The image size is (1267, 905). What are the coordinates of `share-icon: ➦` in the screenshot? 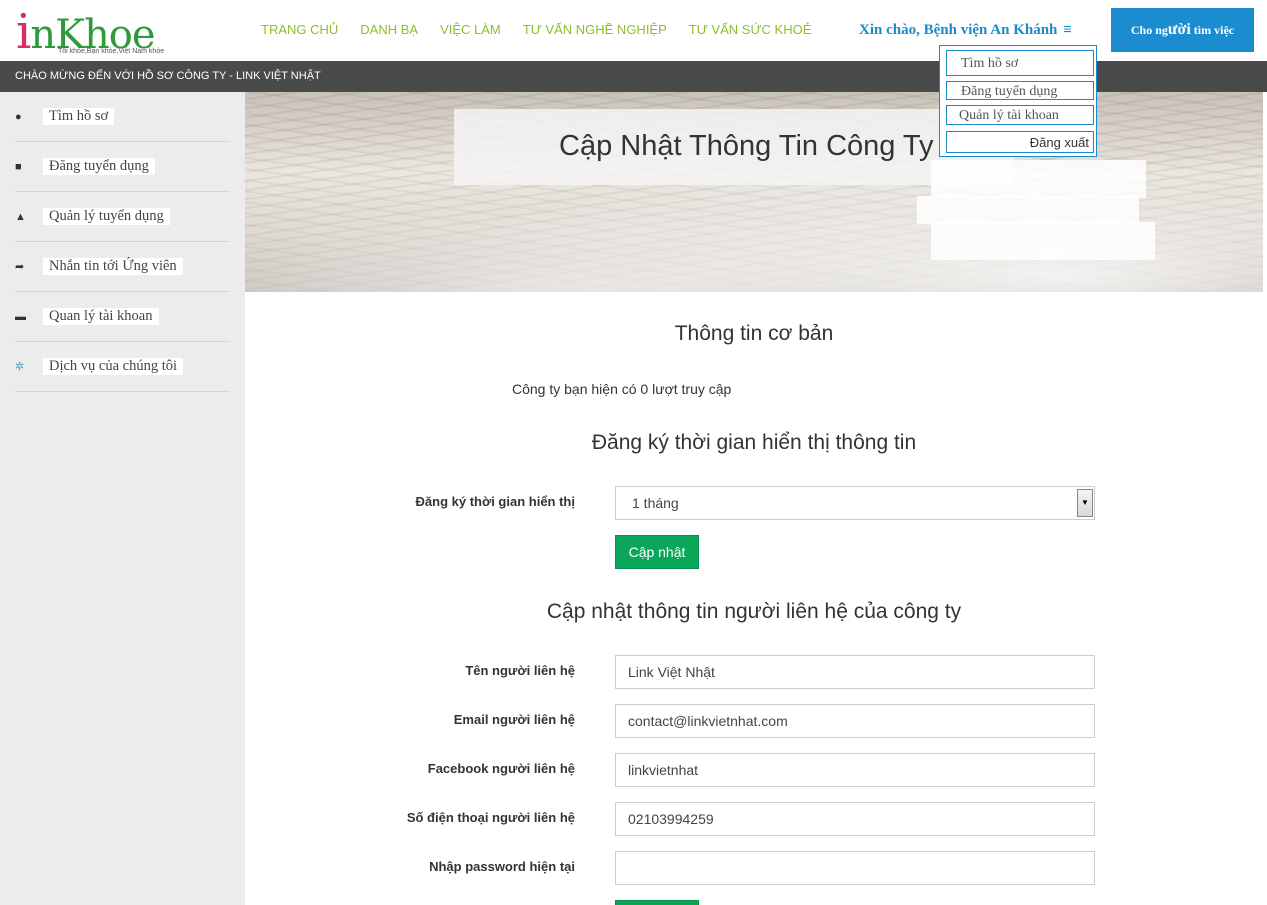 It's located at (20, 267).